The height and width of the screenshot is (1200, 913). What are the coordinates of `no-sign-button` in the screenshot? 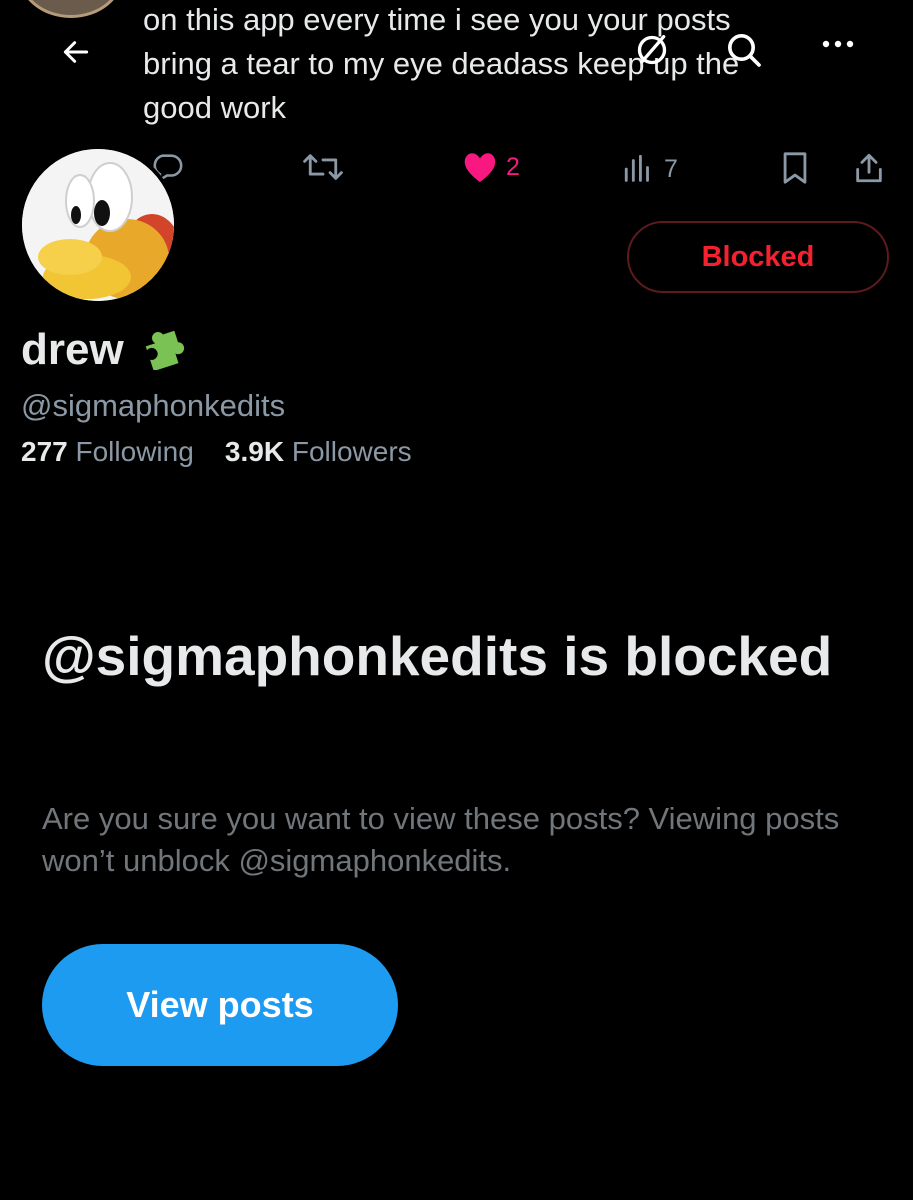 It's located at (652, 52).